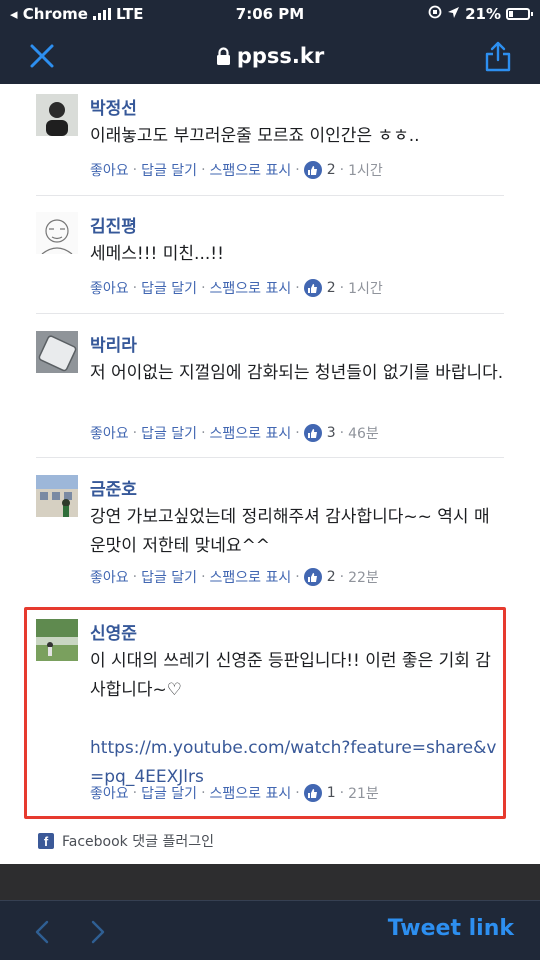 Image resolution: width=540 pixels, height=960 pixels. Describe the element at coordinates (483, 14) in the screenshot. I see `battery-percent: 21%` at that location.